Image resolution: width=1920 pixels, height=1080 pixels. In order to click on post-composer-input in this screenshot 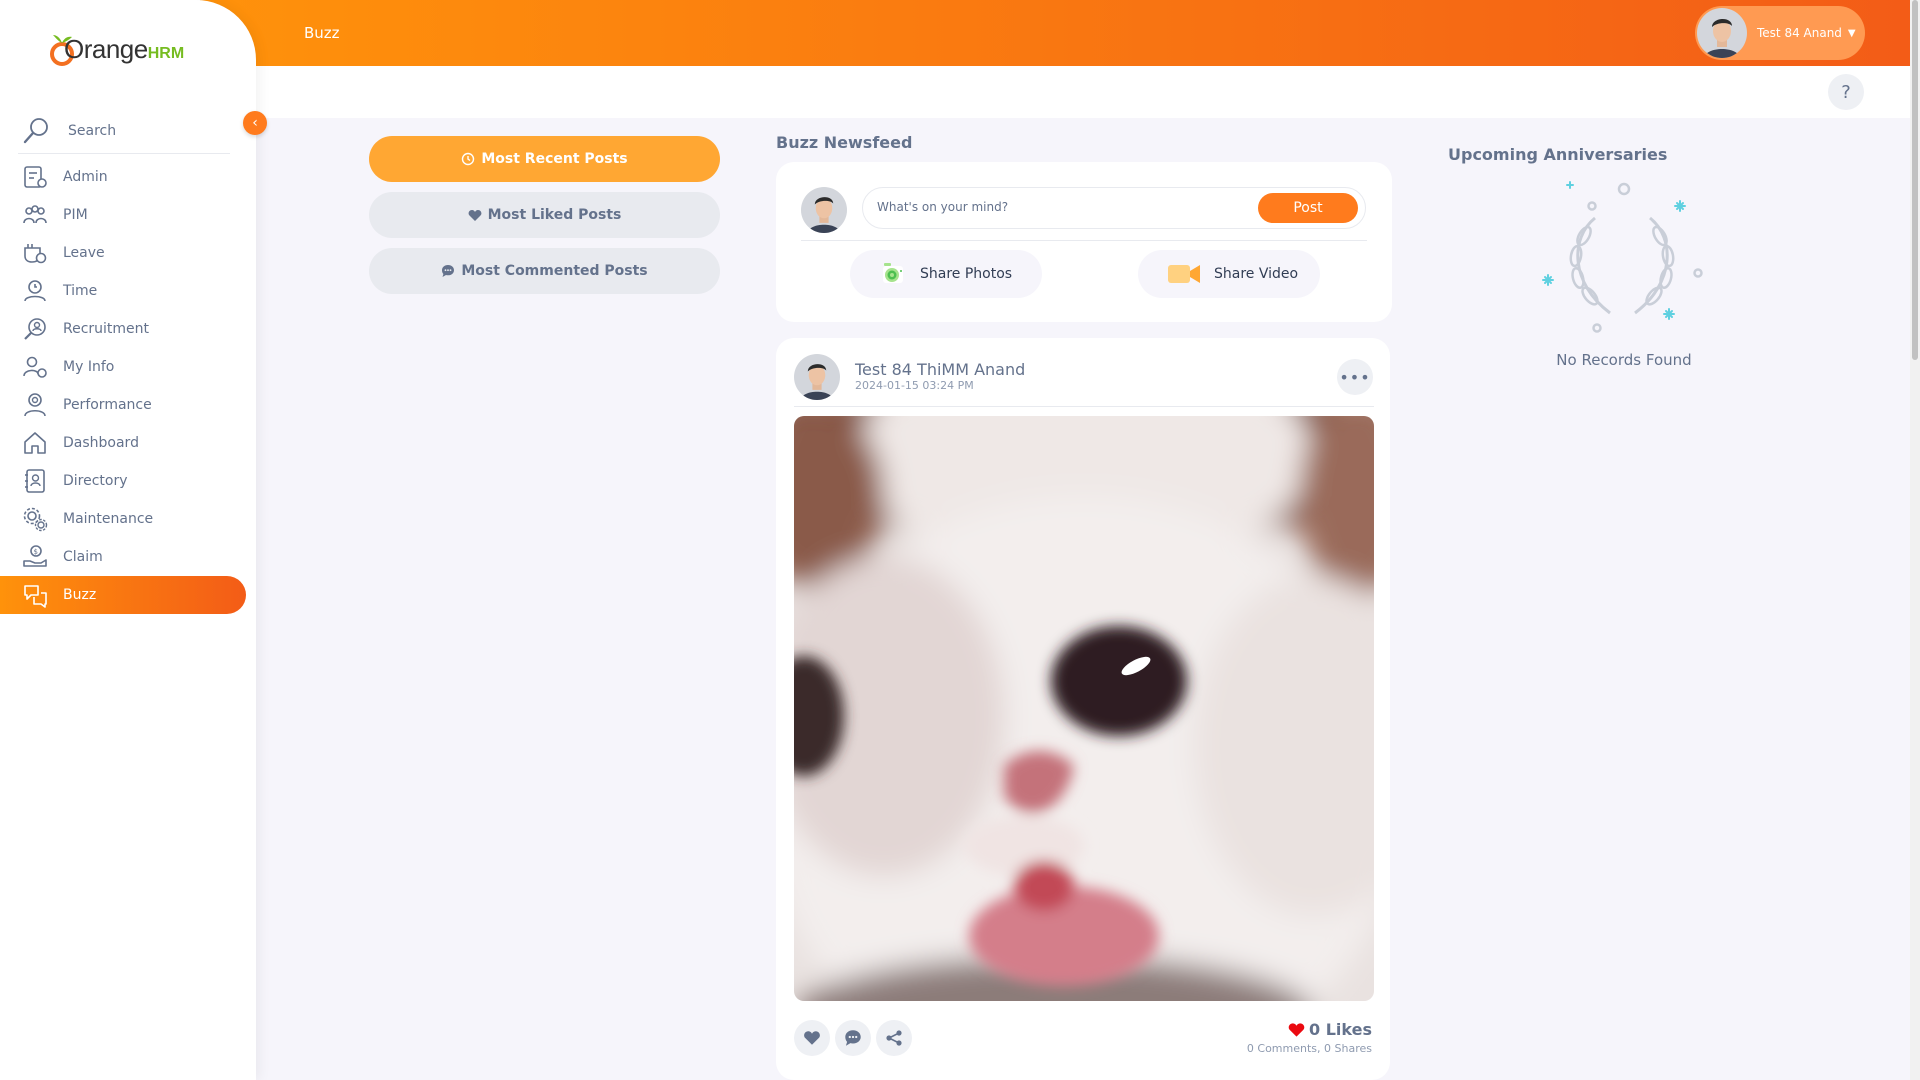, I will do `click(1055, 207)`.